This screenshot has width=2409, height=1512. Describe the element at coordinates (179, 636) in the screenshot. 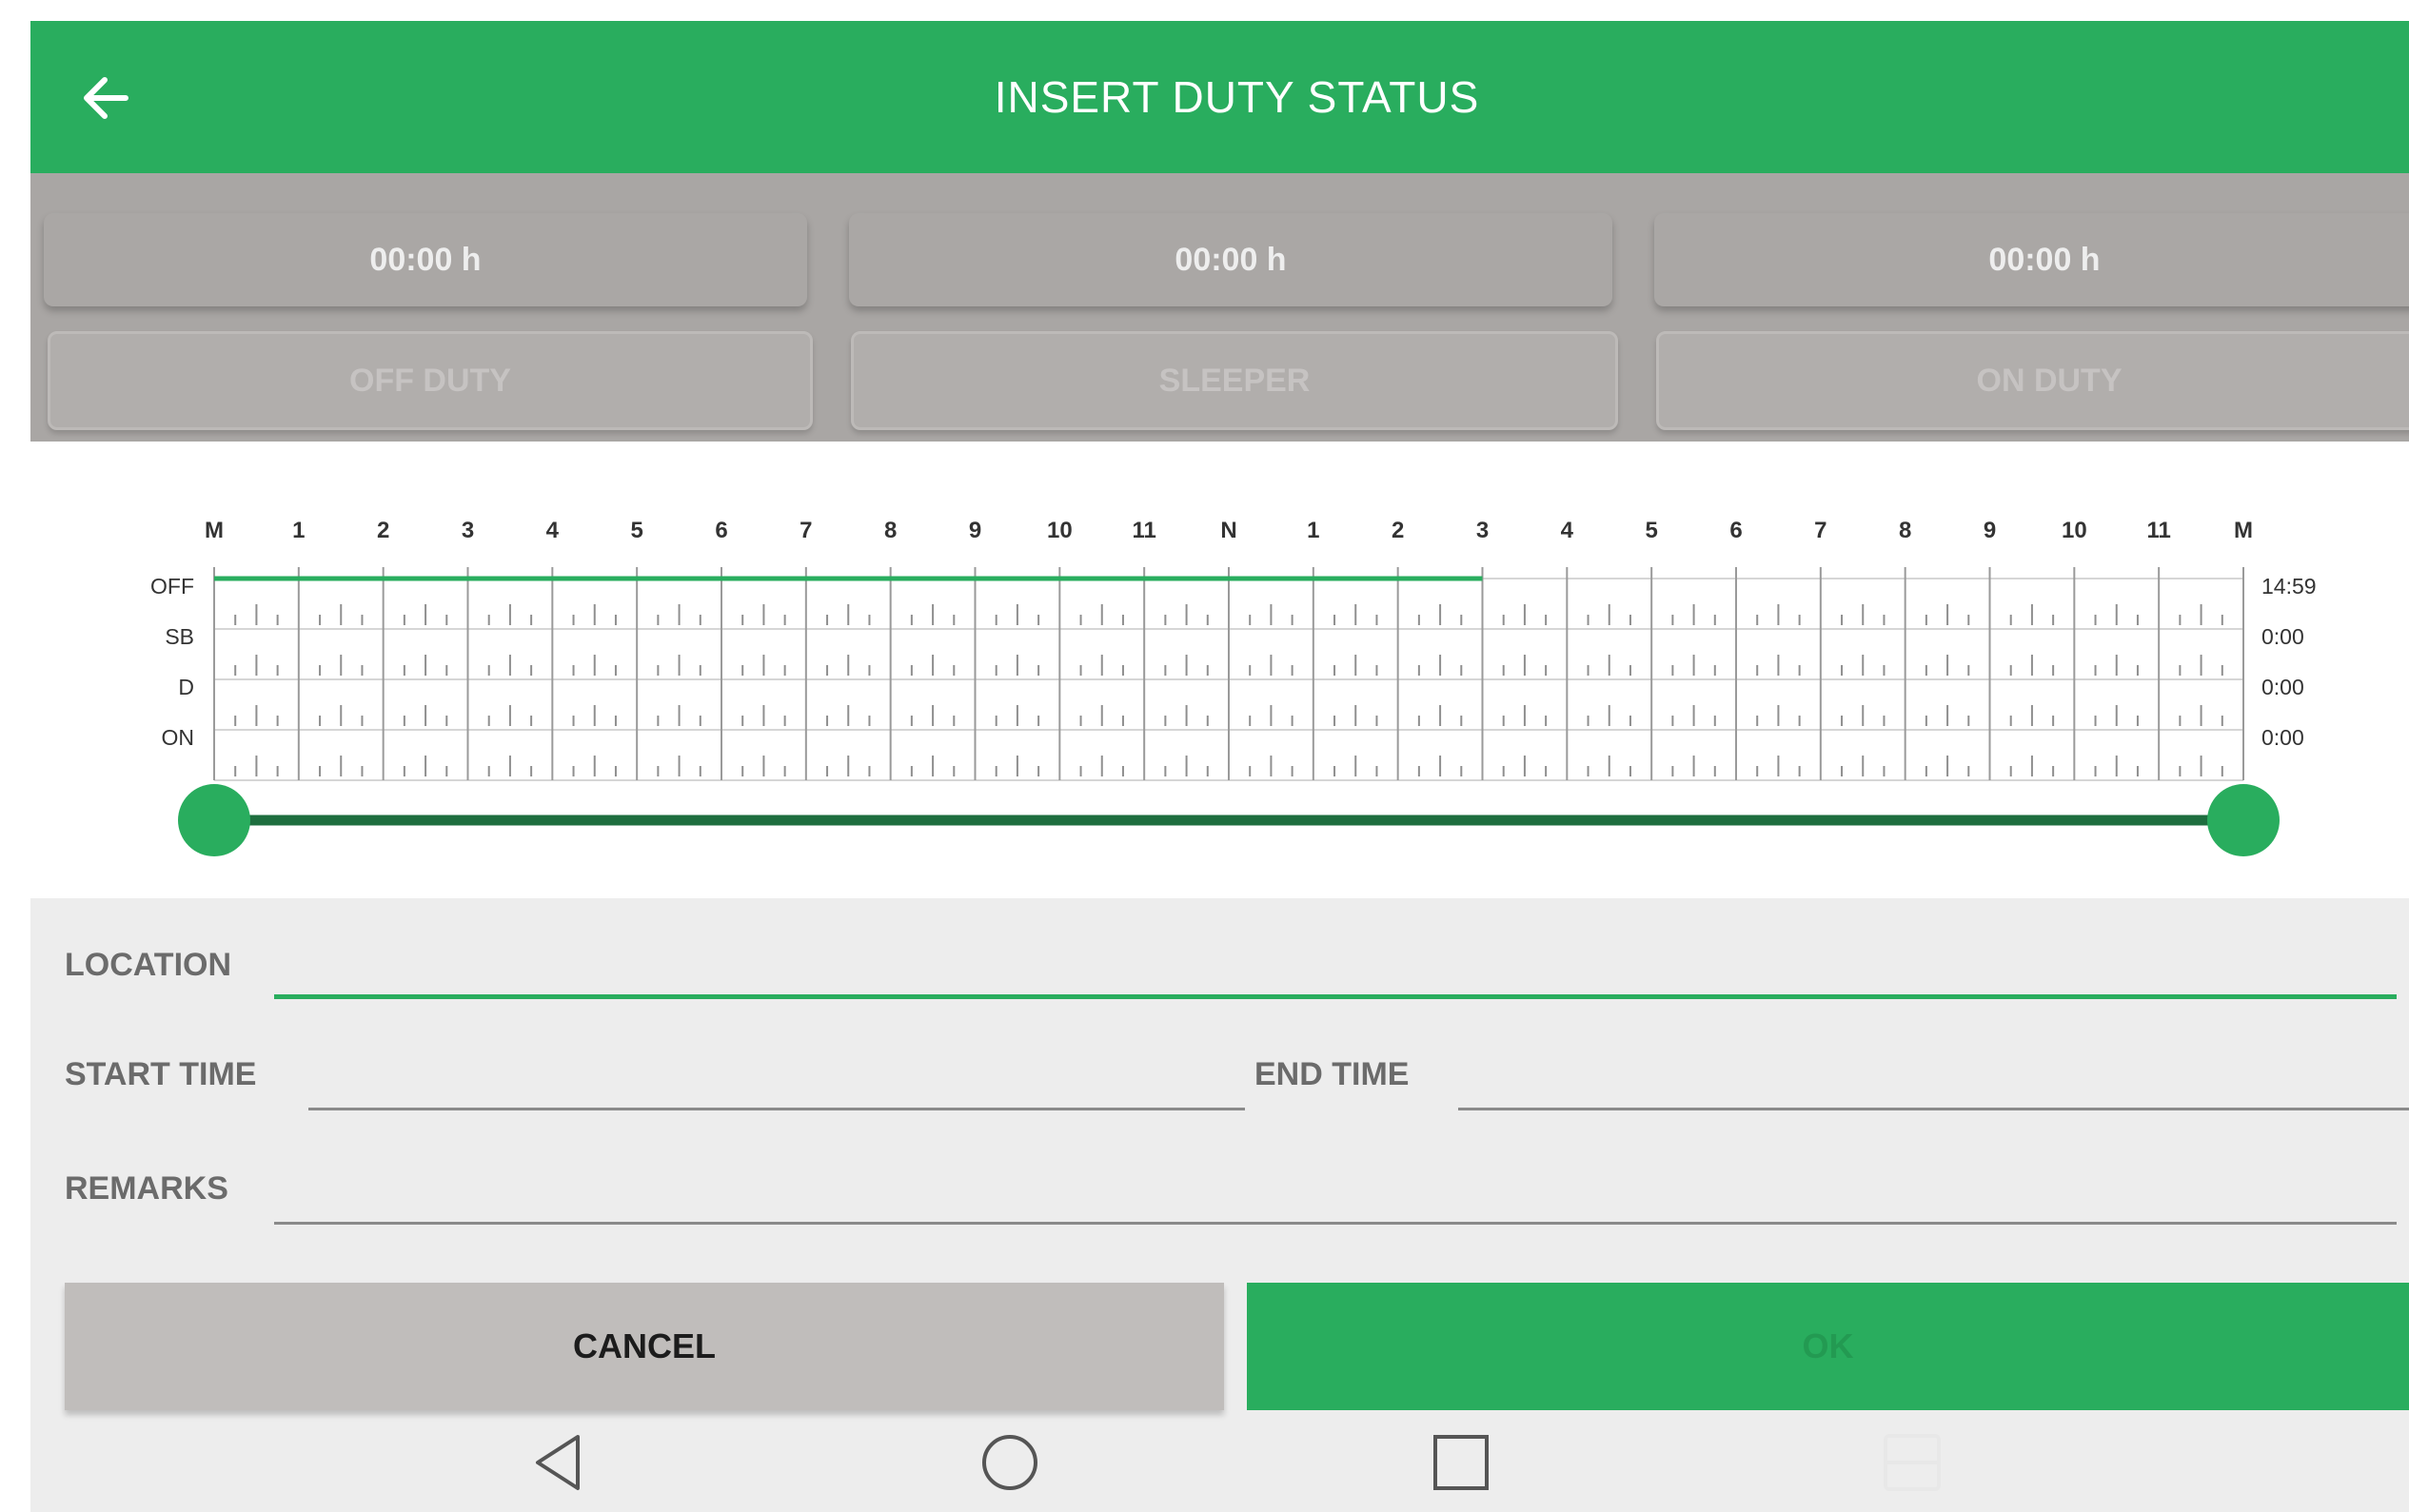

I see `row-label-sb: SB` at that location.